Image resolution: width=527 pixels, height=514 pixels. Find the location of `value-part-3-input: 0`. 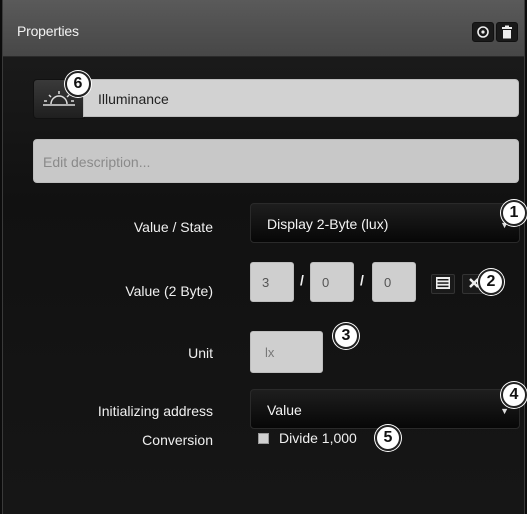

value-part-3-input: 0 is located at coordinates (394, 282).